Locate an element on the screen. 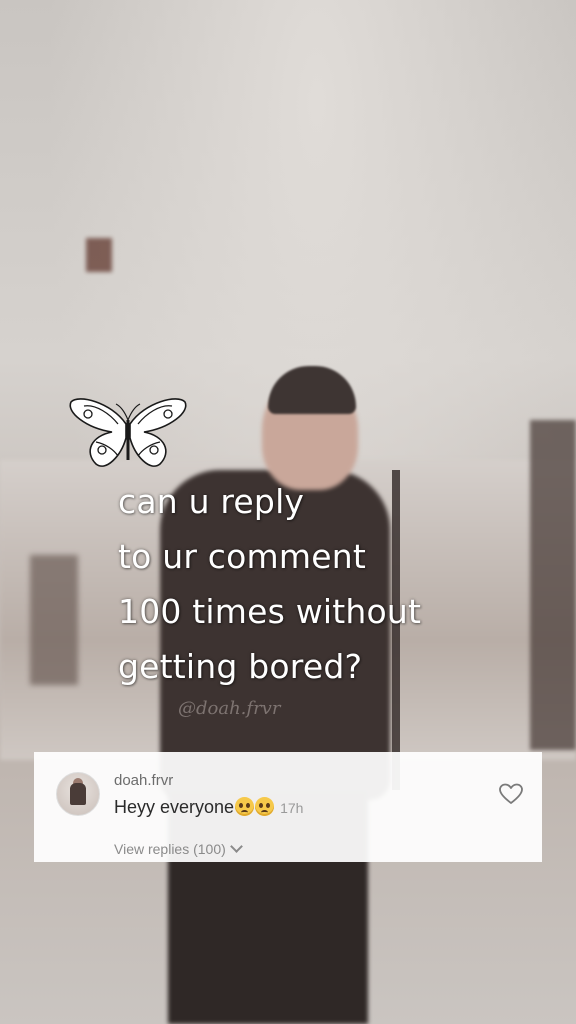 The width and height of the screenshot is (576, 1024). ceiling-lamp is located at coordinates (99, 255).